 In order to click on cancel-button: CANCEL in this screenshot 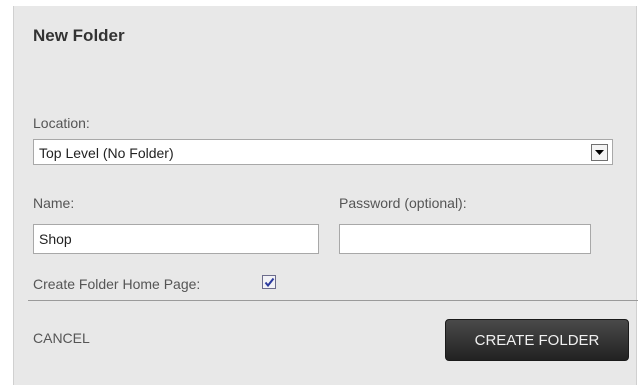, I will do `click(61, 338)`.